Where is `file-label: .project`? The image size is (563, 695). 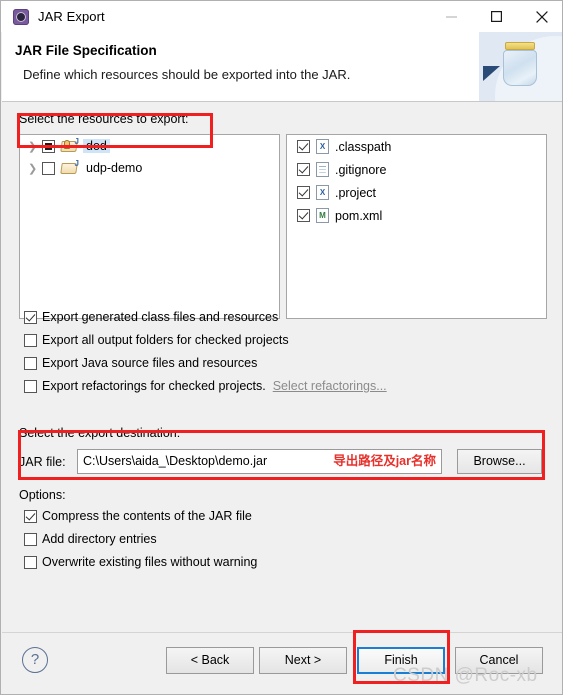
file-label: .project is located at coordinates (355, 192).